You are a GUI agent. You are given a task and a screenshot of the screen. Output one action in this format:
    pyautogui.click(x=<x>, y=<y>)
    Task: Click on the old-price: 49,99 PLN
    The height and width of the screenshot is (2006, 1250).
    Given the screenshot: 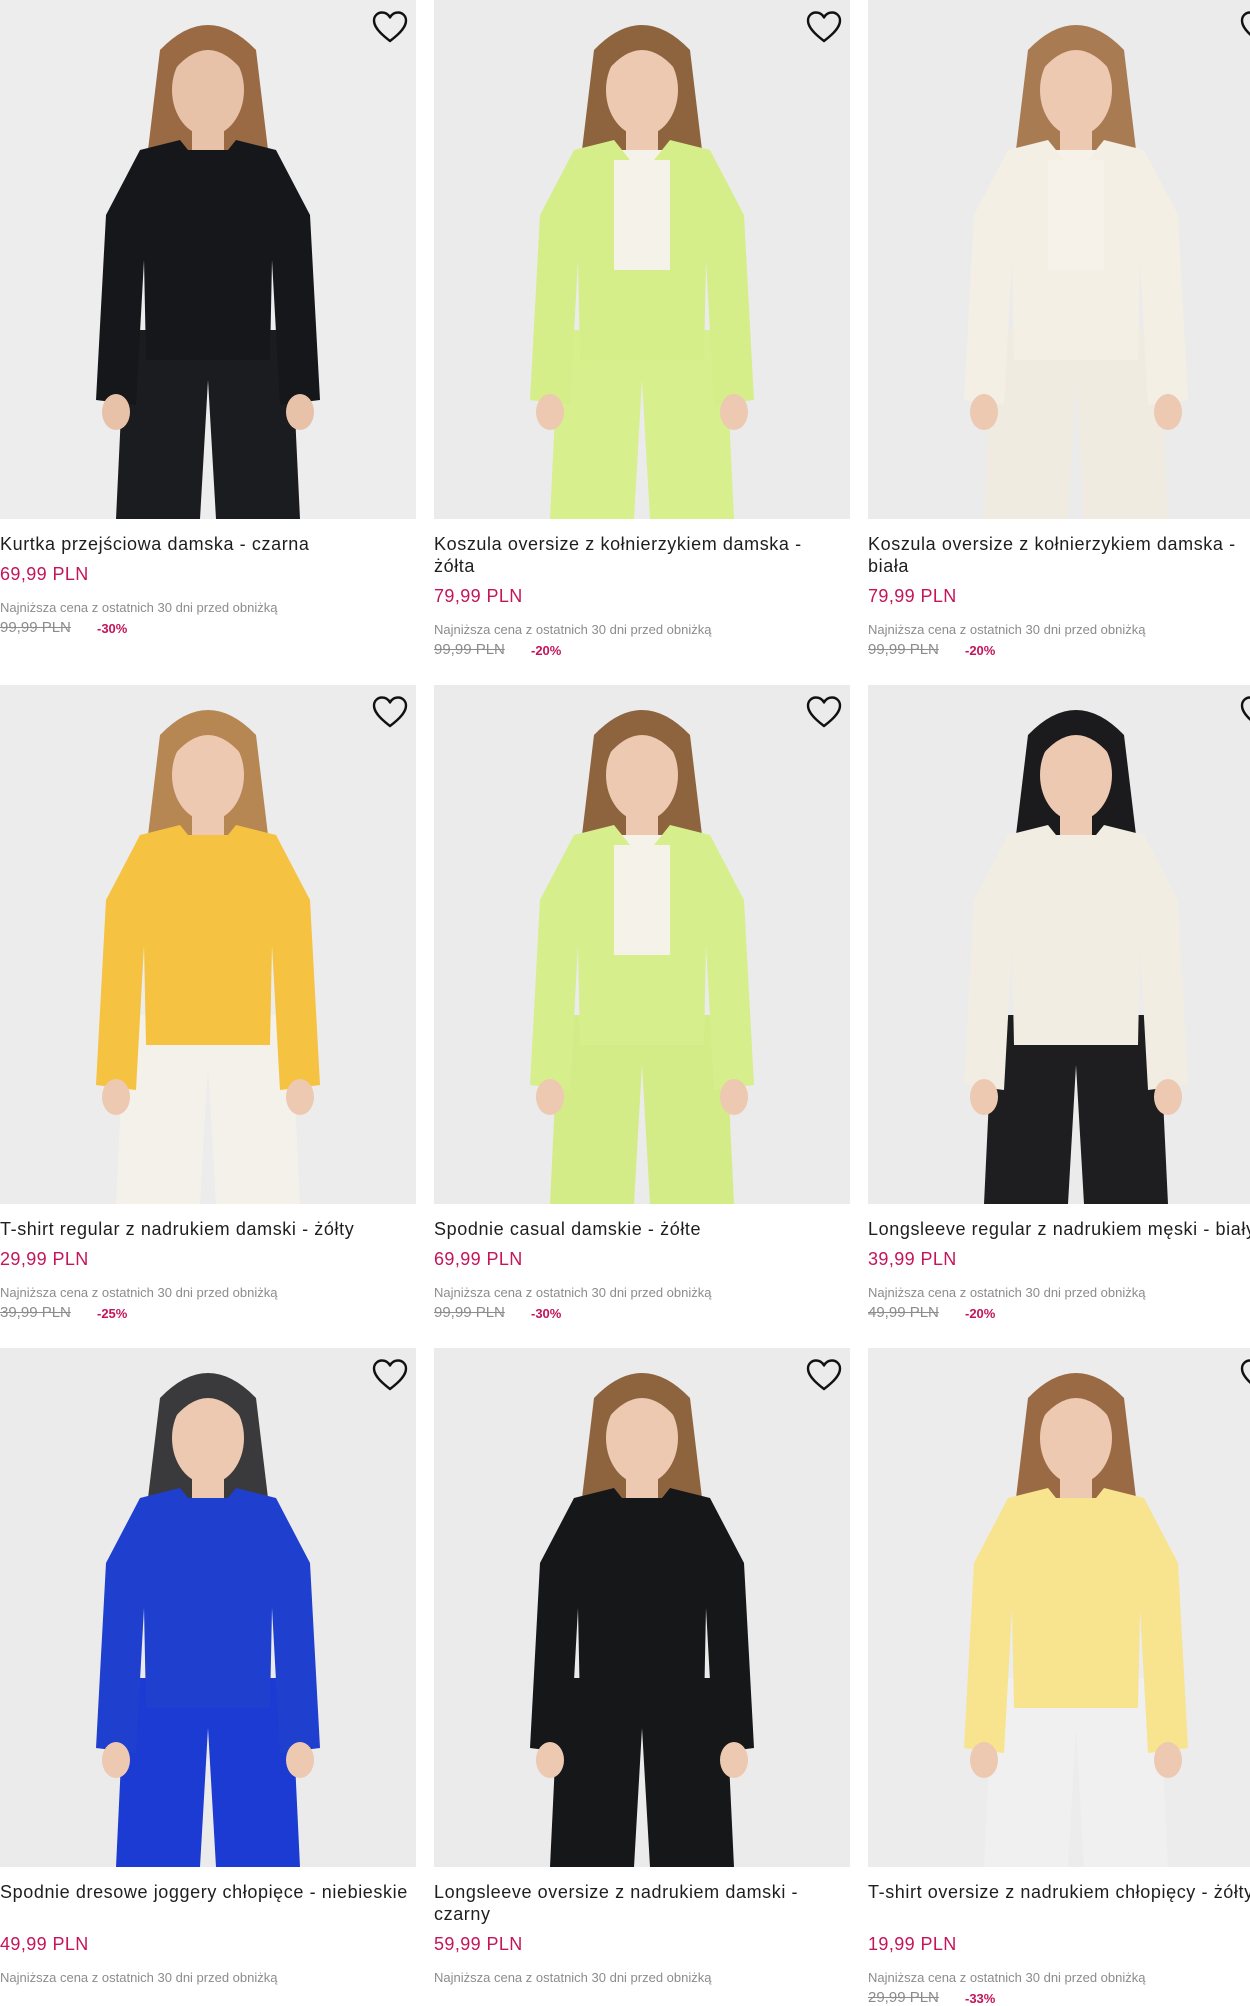 What is the action you would take?
    pyautogui.click(x=903, y=1312)
    